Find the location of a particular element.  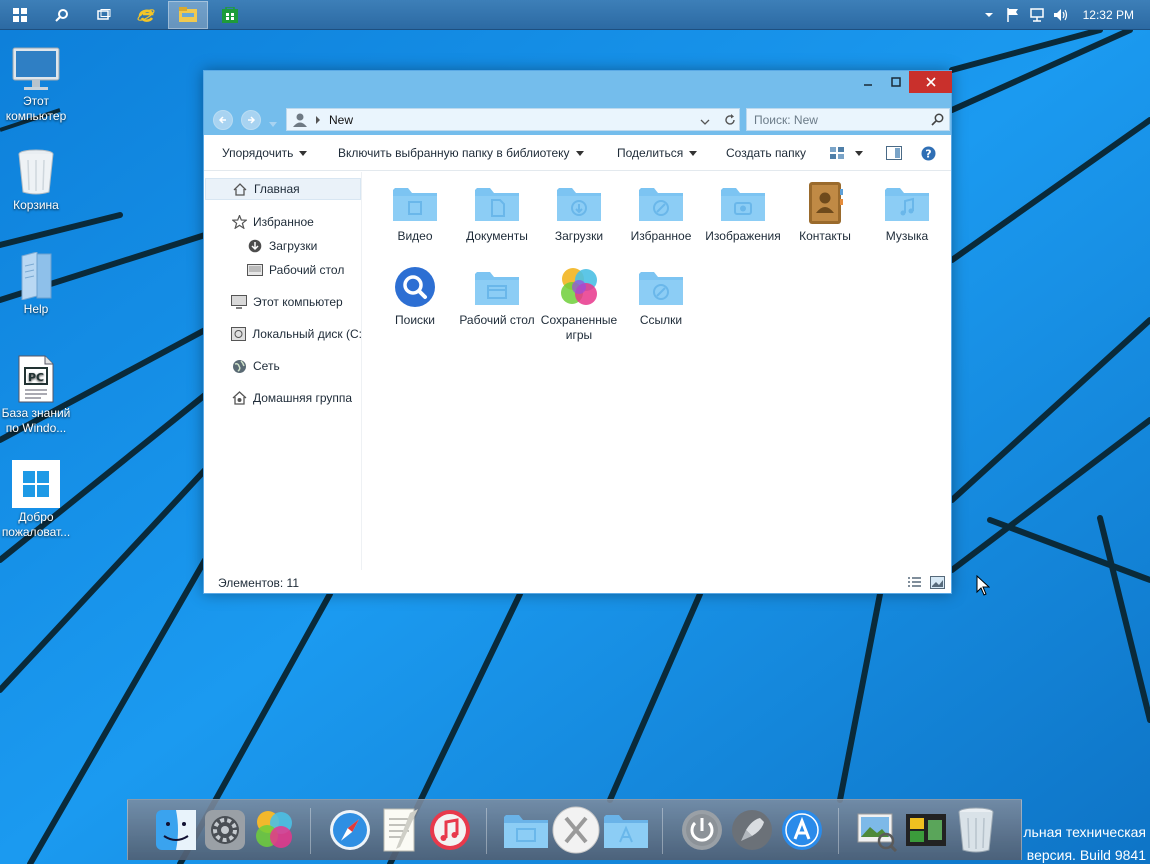

minimize-button is located at coordinates (868, 82).